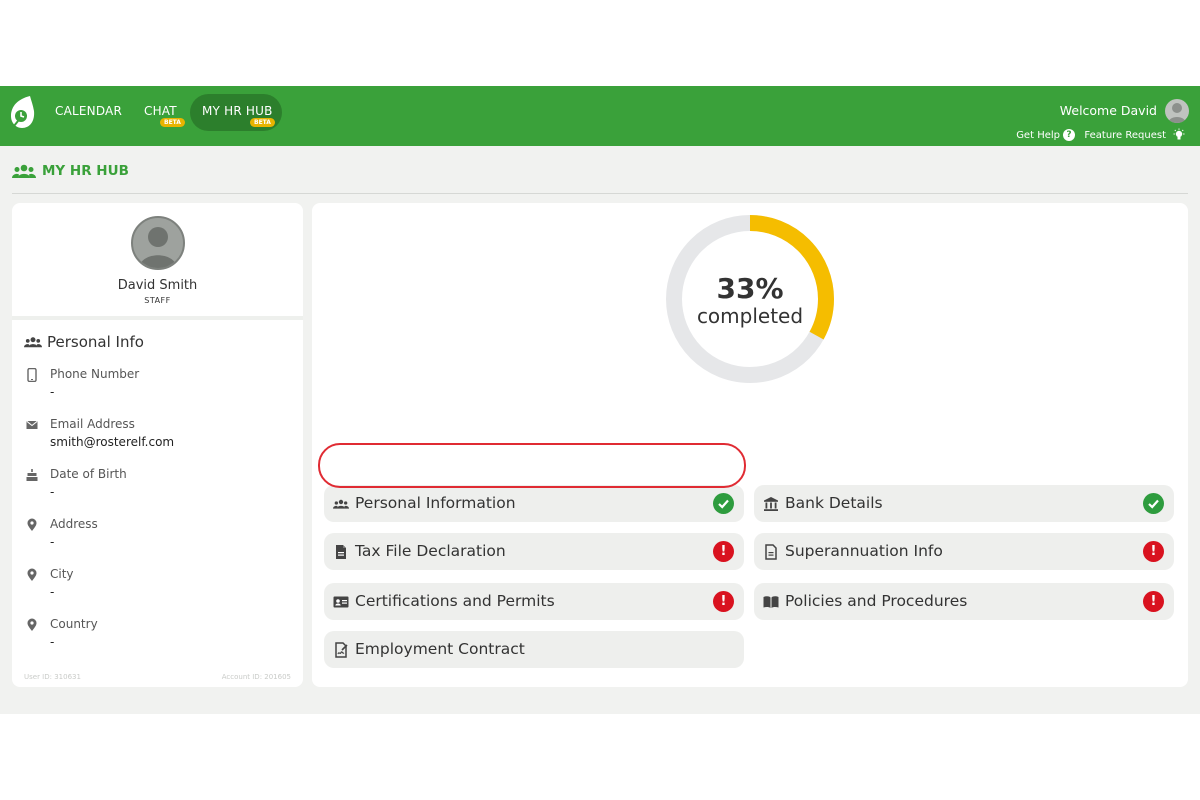  I want to click on nav-hr-hub: MY HR HUB, so click(237, 111).